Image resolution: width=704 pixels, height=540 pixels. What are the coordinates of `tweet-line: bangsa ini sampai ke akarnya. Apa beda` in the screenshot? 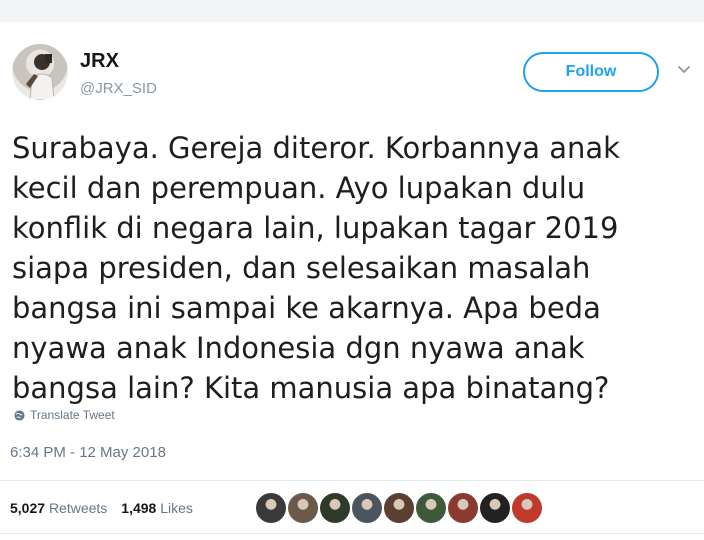 It's located at (306, 308).